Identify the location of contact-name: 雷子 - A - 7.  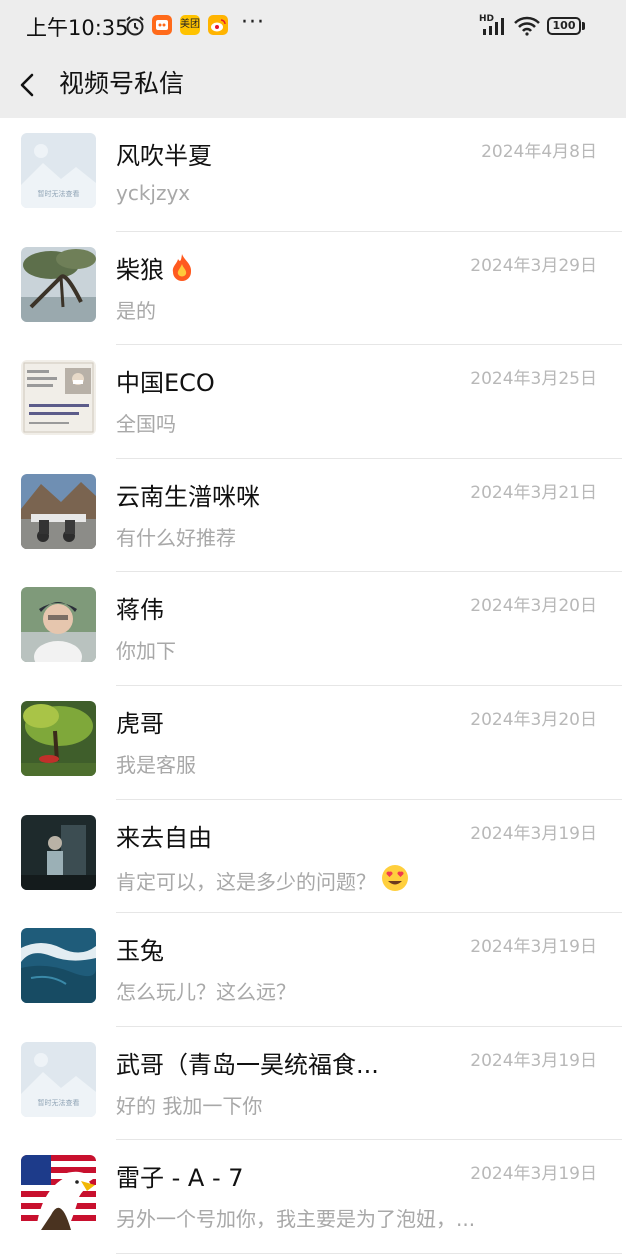
(180, 1178).